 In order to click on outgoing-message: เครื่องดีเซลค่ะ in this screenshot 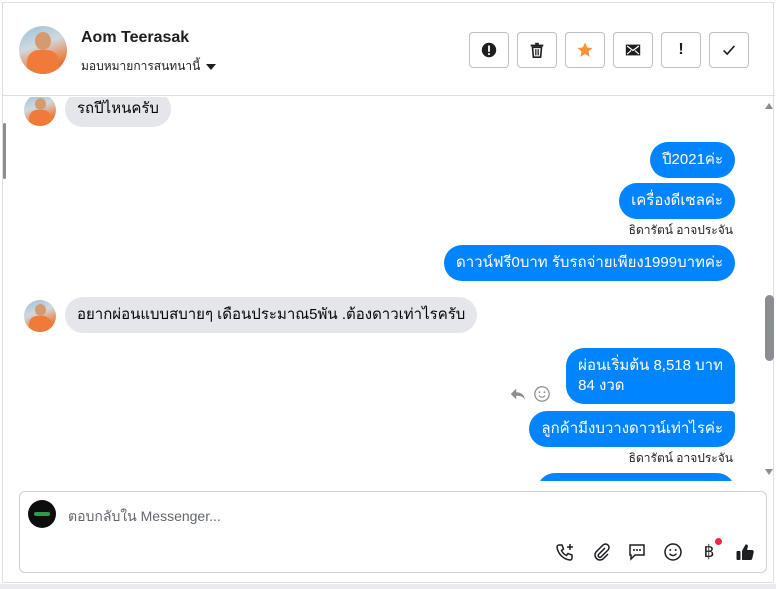, I will do `click(677, 201)`.